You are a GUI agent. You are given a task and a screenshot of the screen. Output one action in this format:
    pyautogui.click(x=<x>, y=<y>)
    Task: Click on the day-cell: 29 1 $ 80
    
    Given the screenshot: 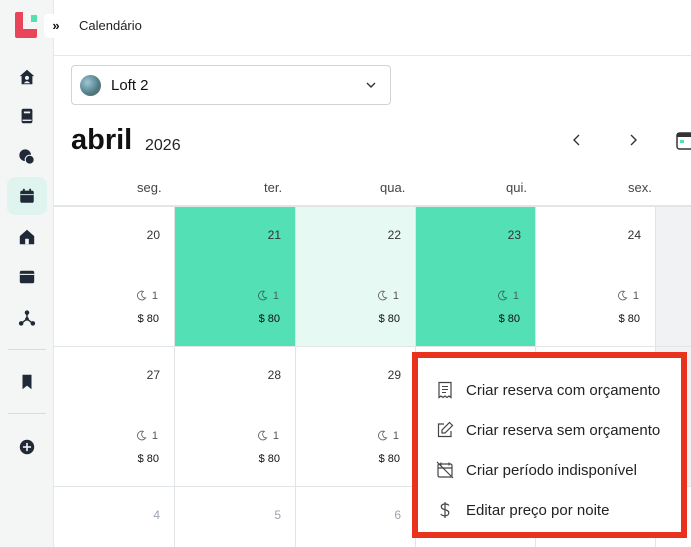 What is the action you would take?
    pyautogui.click(x=356, y=417)
    